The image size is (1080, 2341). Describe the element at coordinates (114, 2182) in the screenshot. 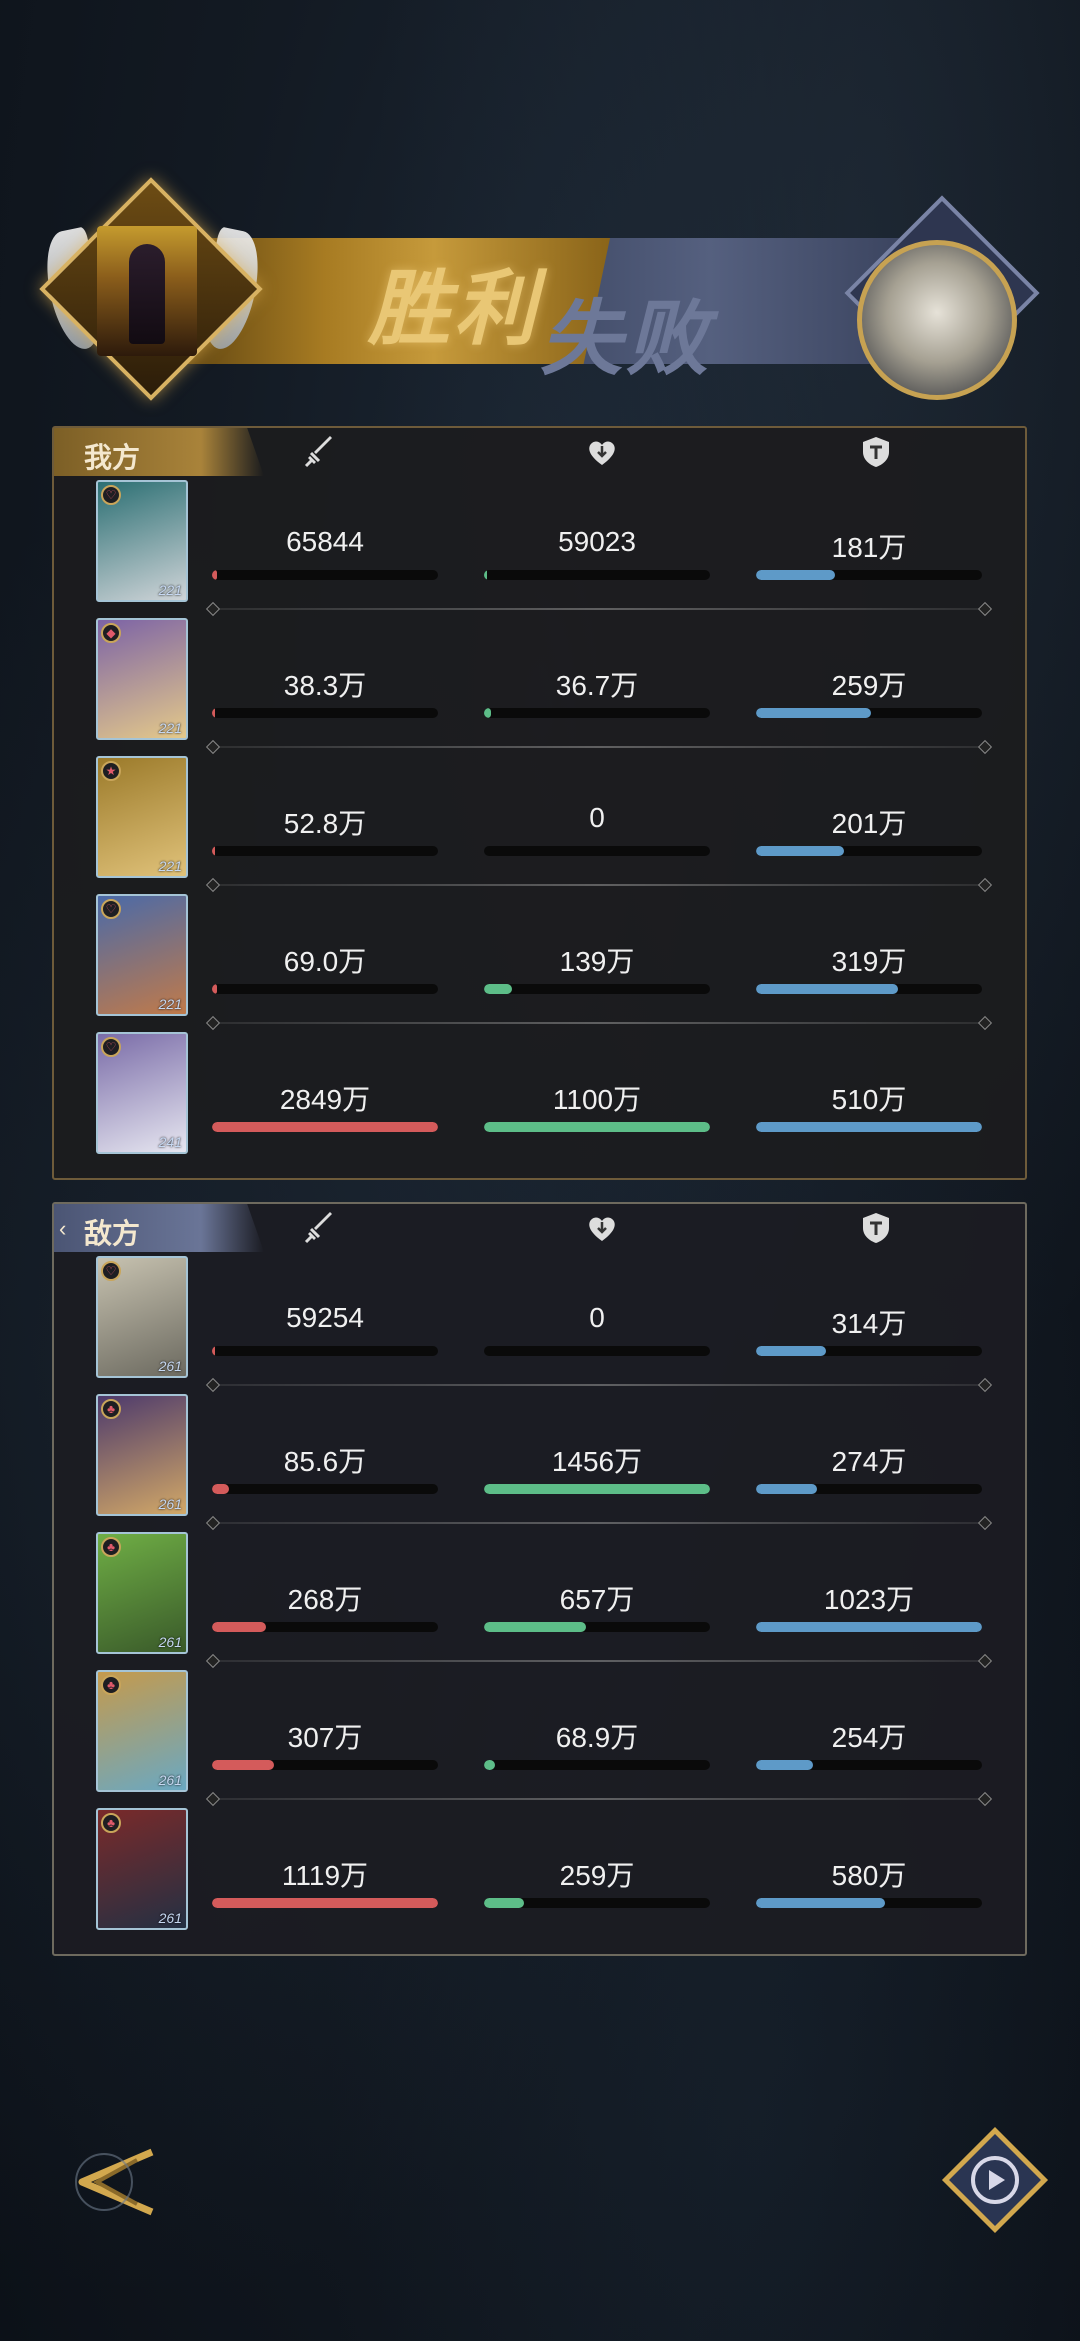

I see `back-arrow-icon` at that location.